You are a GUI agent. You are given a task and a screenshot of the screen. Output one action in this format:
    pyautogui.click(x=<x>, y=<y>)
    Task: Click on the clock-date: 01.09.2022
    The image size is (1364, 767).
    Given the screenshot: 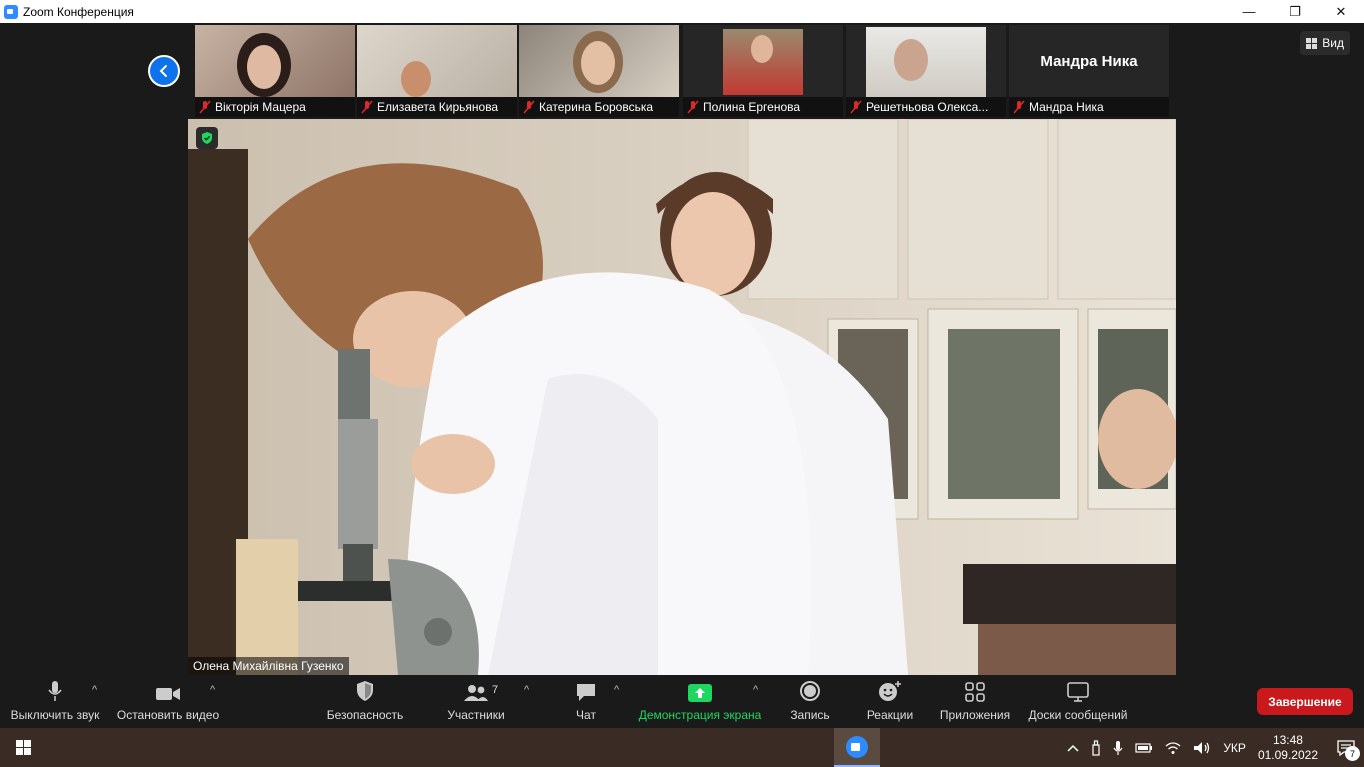 What is the action you would take?
    pyautogui.click(x=1287, y=754)
    